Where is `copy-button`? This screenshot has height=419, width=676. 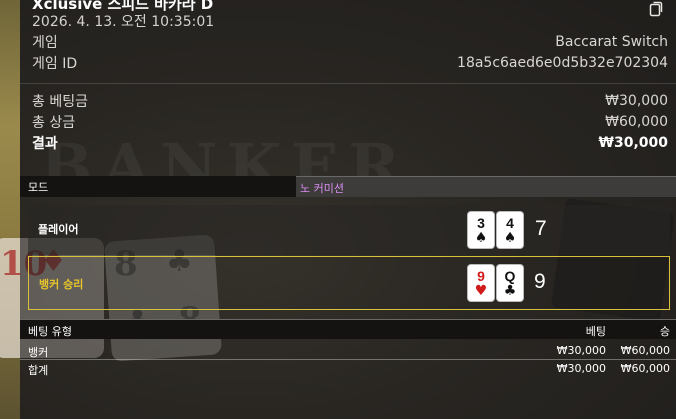 copy-button is located at coordinates (656, 8).